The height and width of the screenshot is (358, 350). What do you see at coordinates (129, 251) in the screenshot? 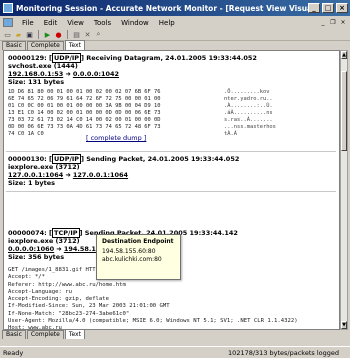
I see `tooltip-ip: 194.58.155.60:80` at bounding box center [129, 251].